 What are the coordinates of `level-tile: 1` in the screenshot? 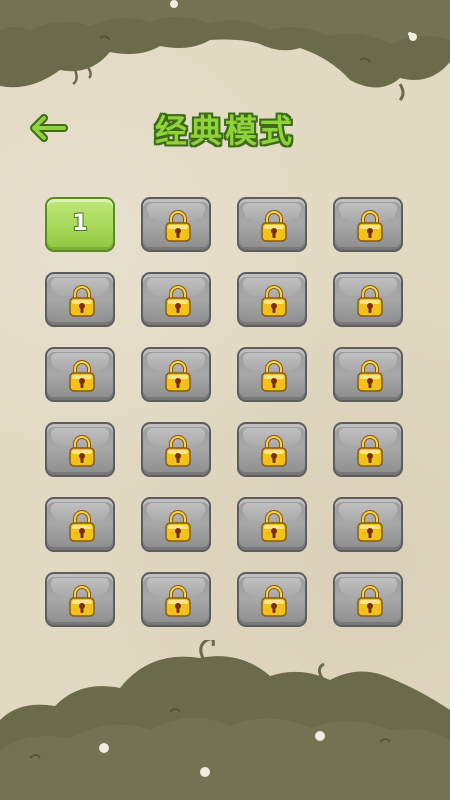 It's located at (80, 224).